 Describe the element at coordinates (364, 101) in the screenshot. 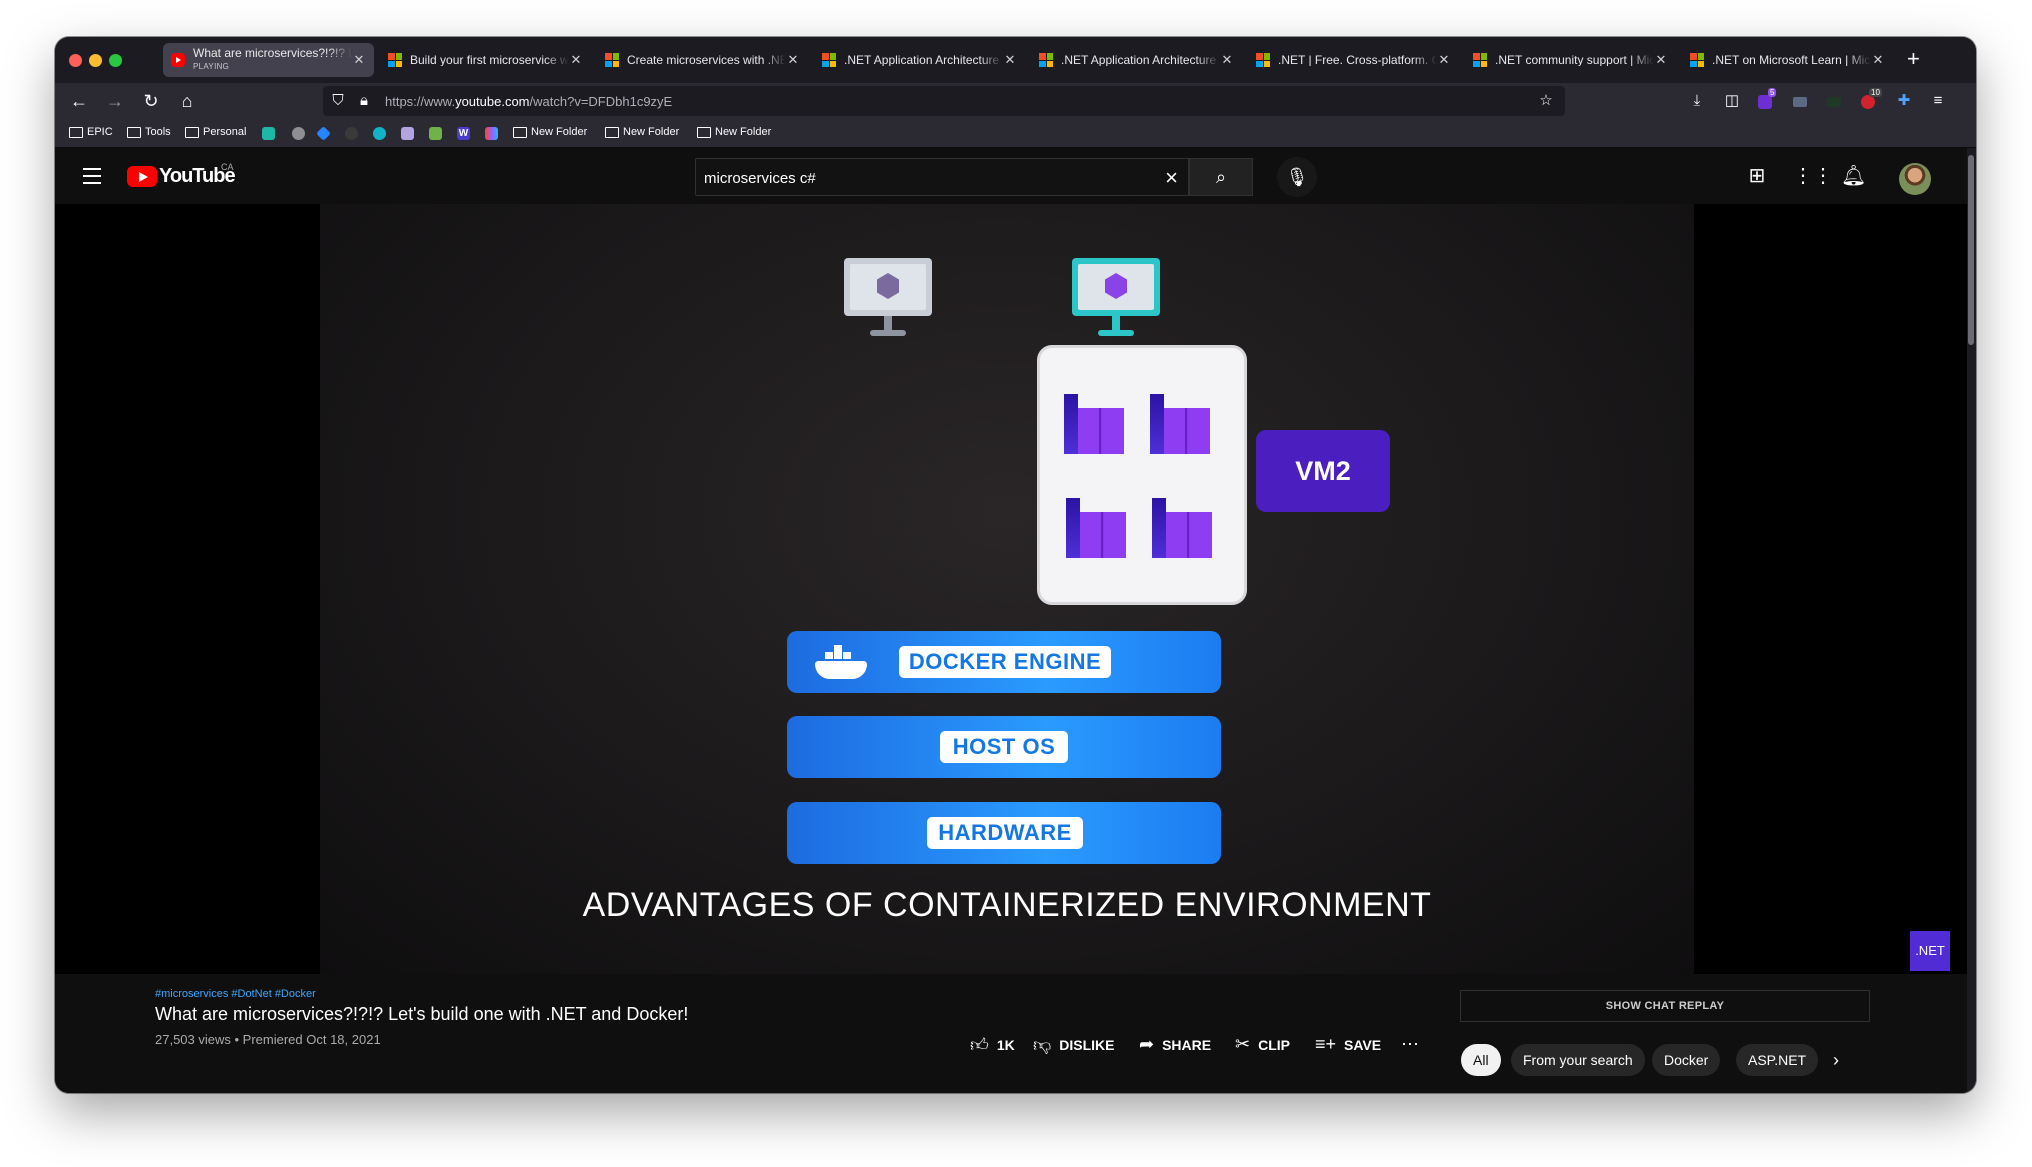

I see `lock-icon: 🔒︎` at that location.